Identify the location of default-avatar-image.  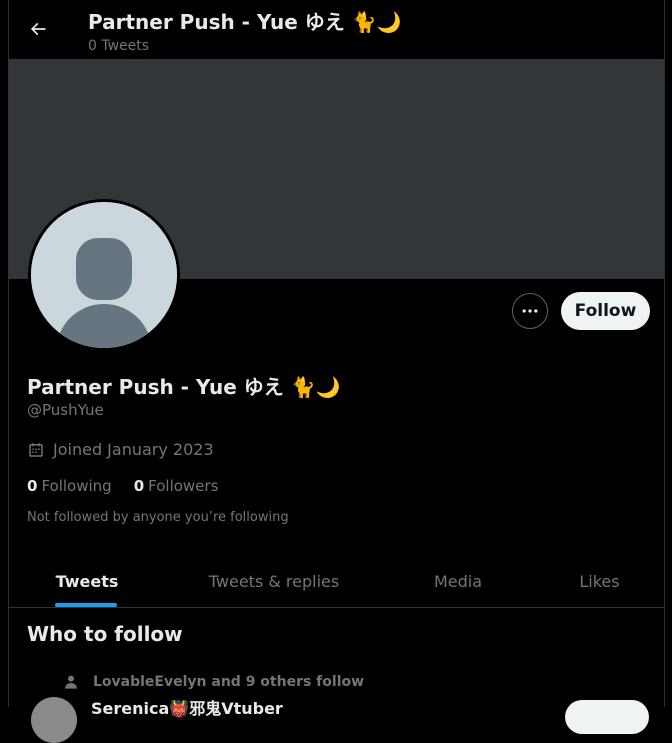
(104, 275).